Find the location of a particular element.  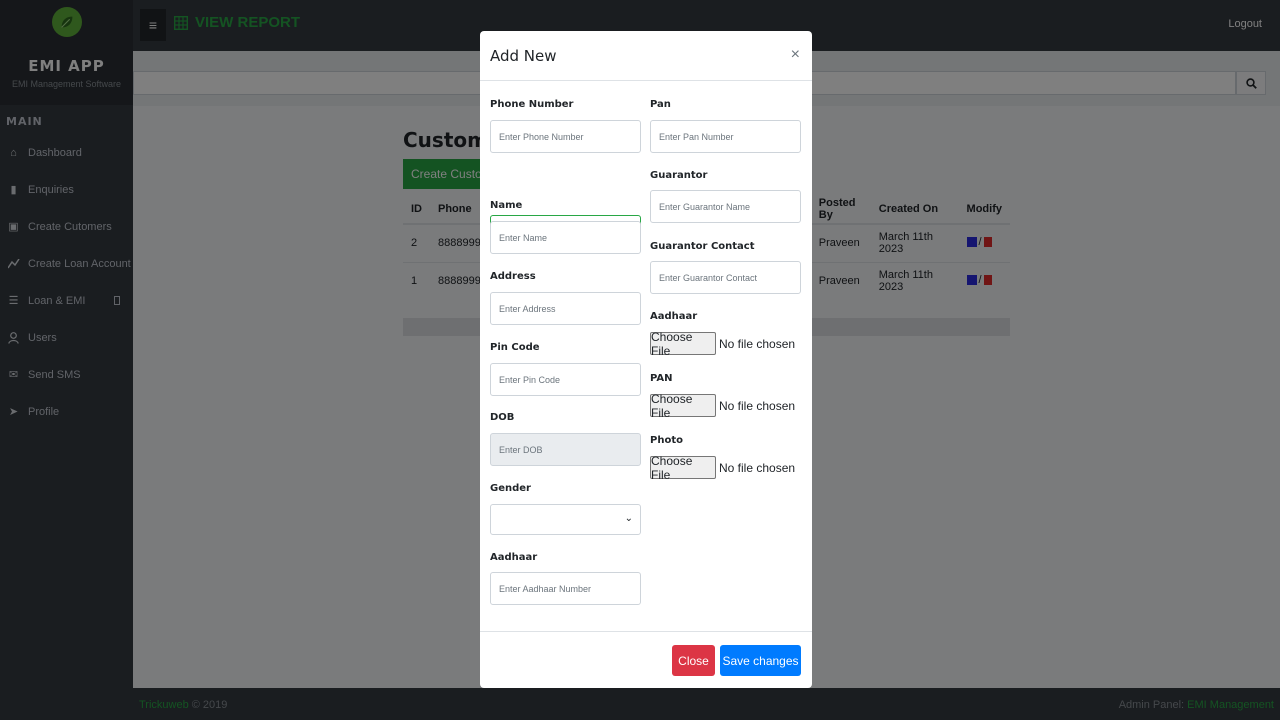

close-button: Close is located at coordinates (693, 660).